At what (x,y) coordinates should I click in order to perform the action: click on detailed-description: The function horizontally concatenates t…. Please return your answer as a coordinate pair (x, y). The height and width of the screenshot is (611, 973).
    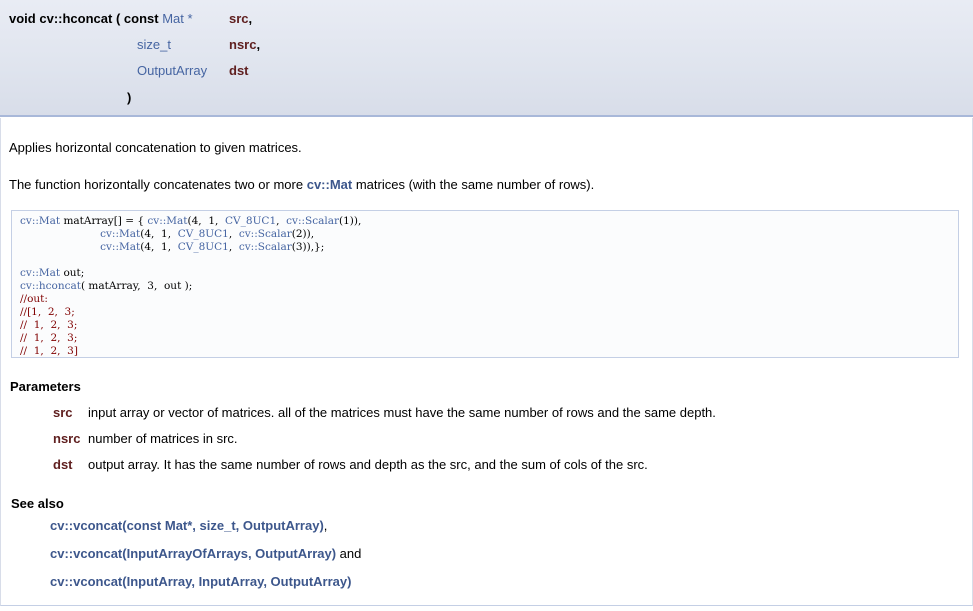
    Looking at the image, I should click on (301, 185).